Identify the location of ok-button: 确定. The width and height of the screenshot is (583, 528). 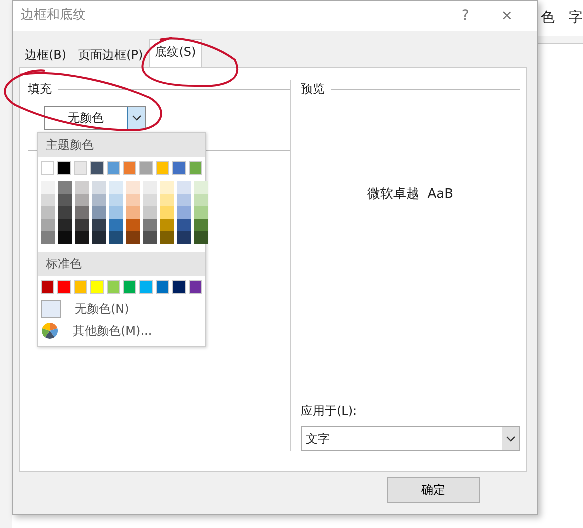
(433, 490).